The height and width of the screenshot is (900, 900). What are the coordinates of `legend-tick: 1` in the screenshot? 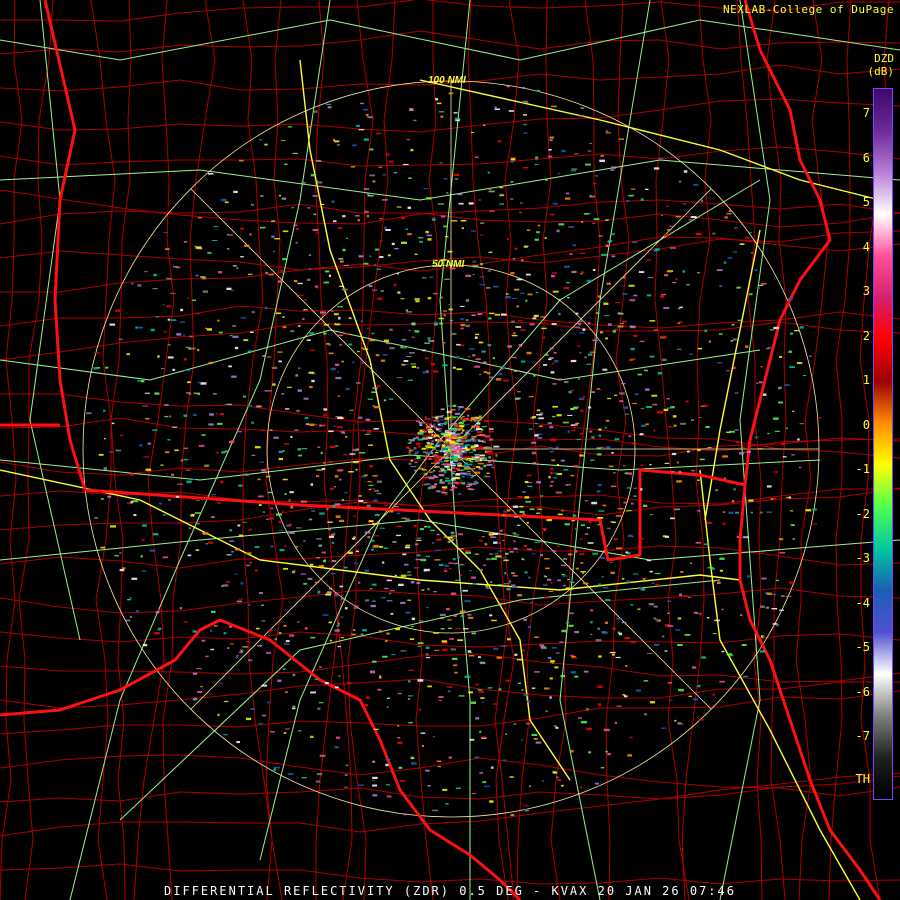 It's located at (866, 380).